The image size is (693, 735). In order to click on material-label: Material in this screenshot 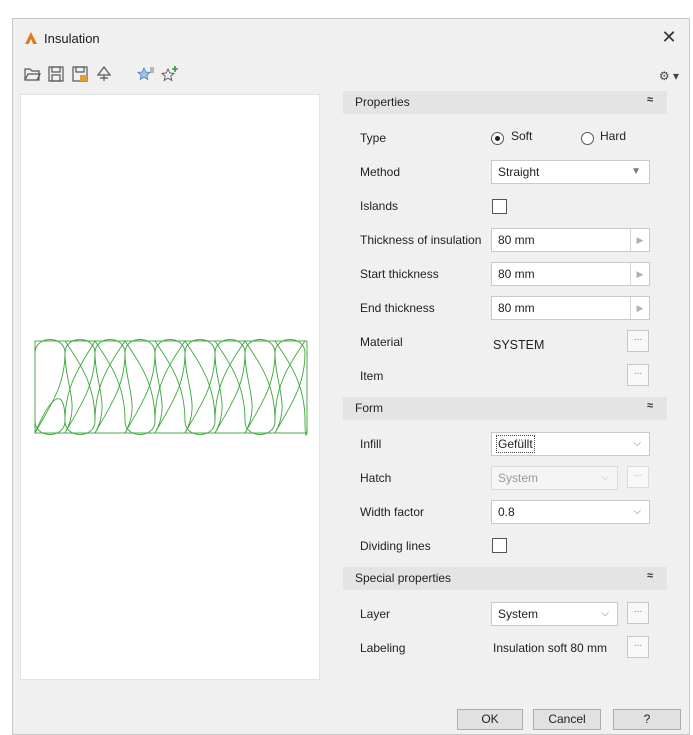, I will do `click(381, 342)`.